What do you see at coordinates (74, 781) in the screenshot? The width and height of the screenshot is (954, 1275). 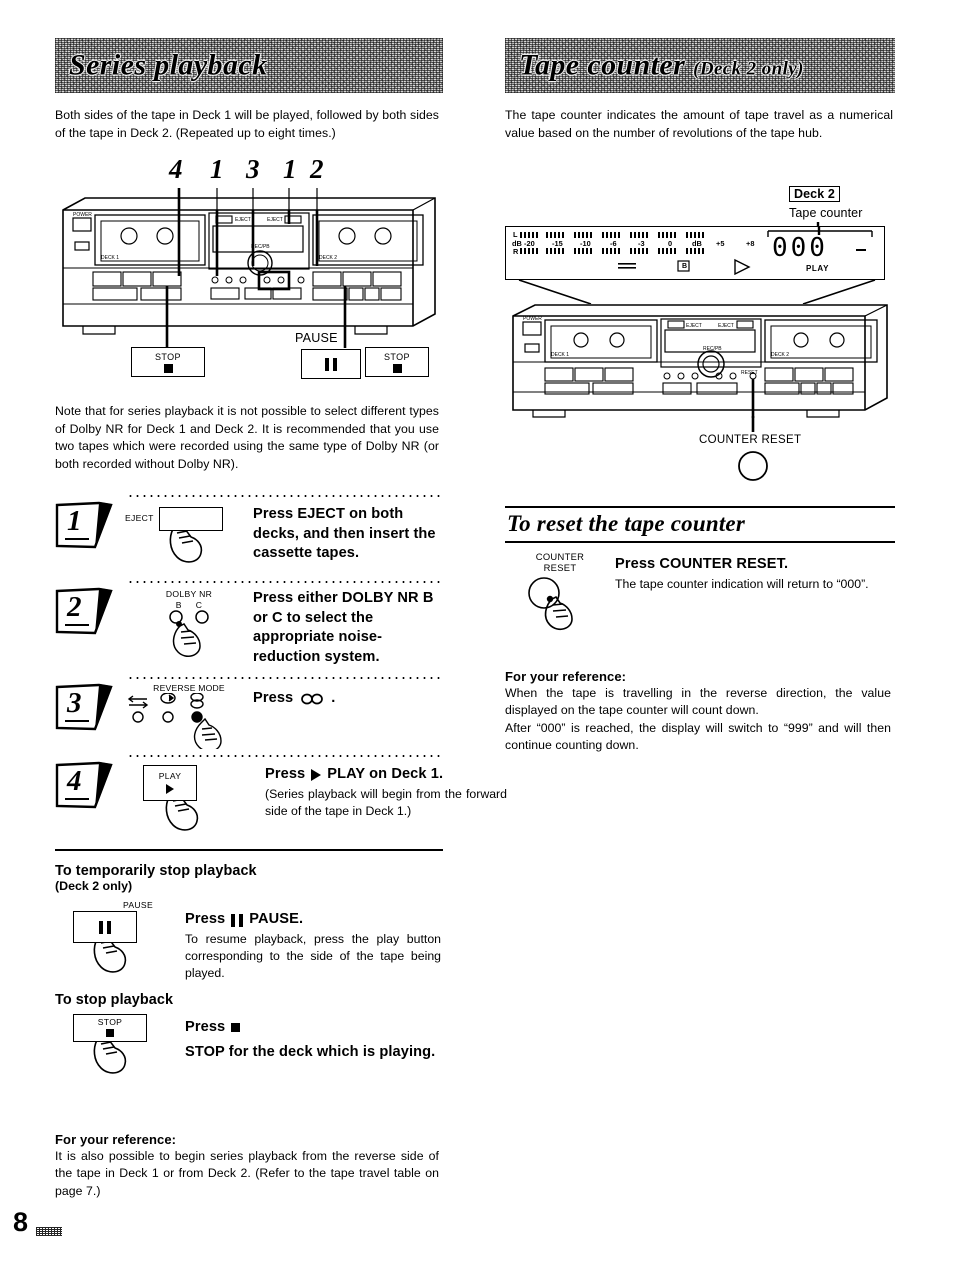 I see `step-number: 4` at bounding box center [74, 781].